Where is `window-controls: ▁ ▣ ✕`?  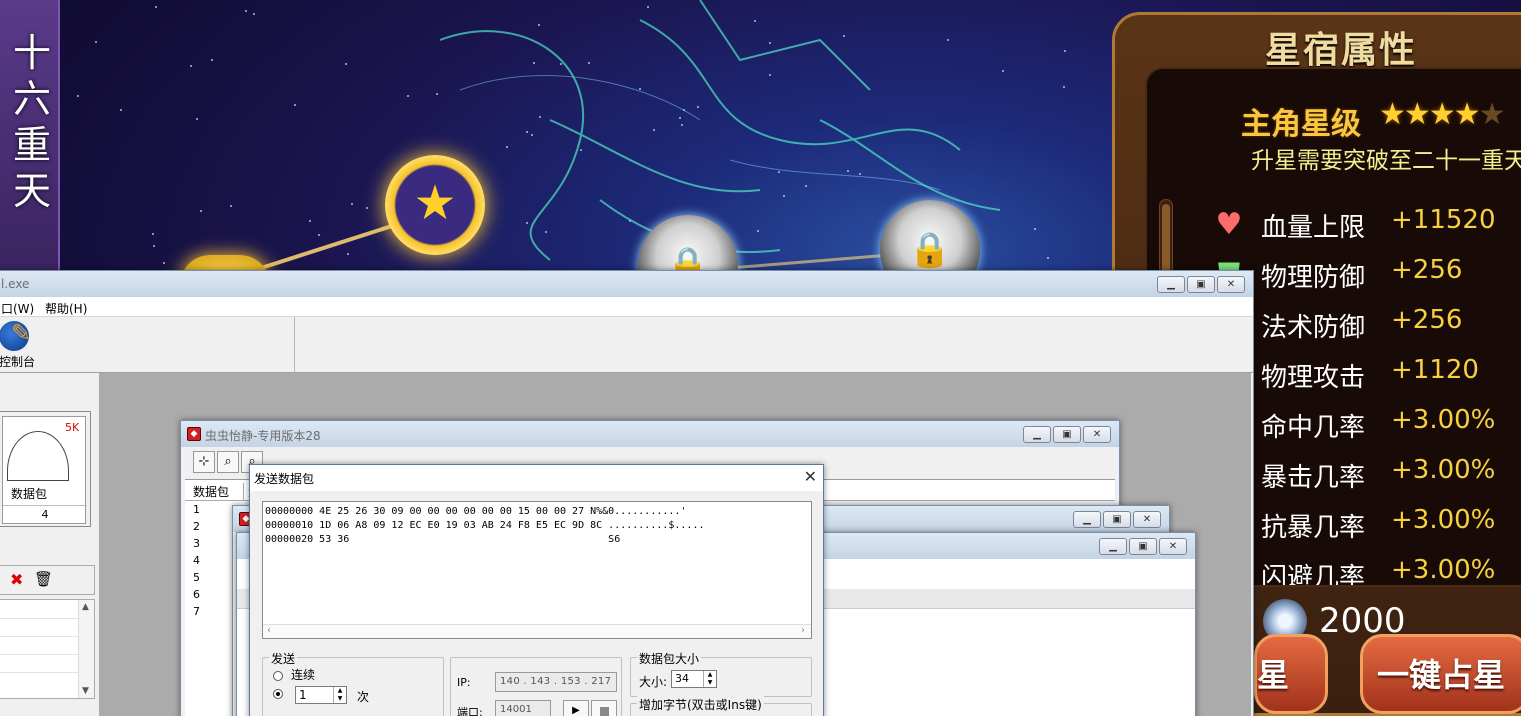
window-controls: ▁ ▣ ✕ is located at coordinates (1067, 434).